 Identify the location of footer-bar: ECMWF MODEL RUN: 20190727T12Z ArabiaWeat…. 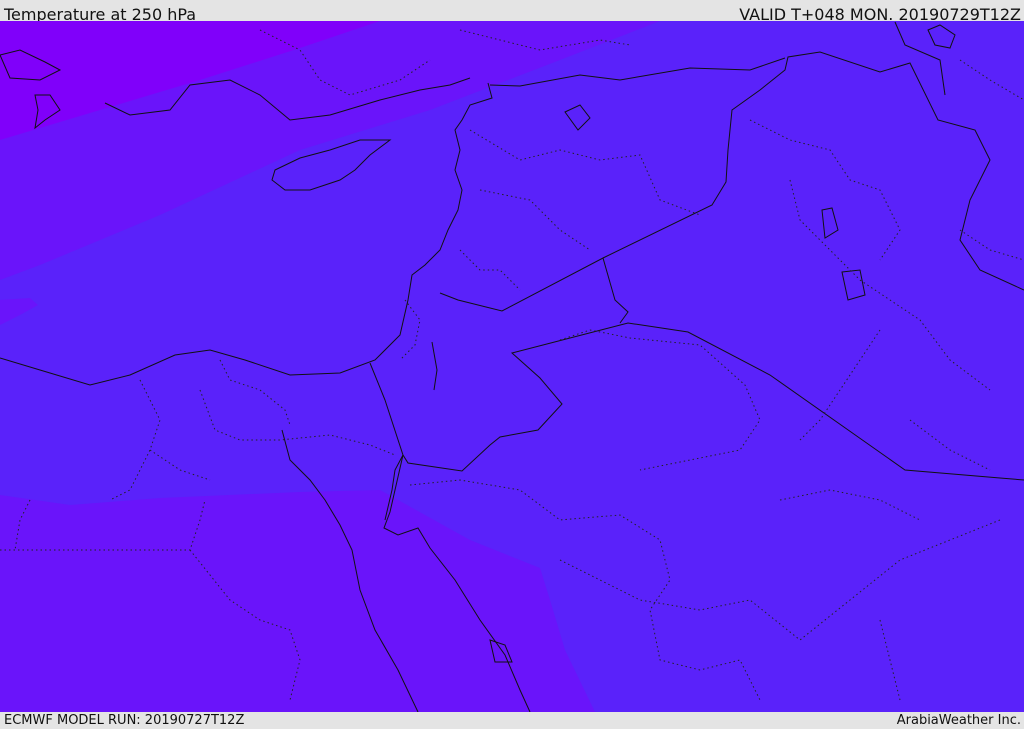
(512, 720).